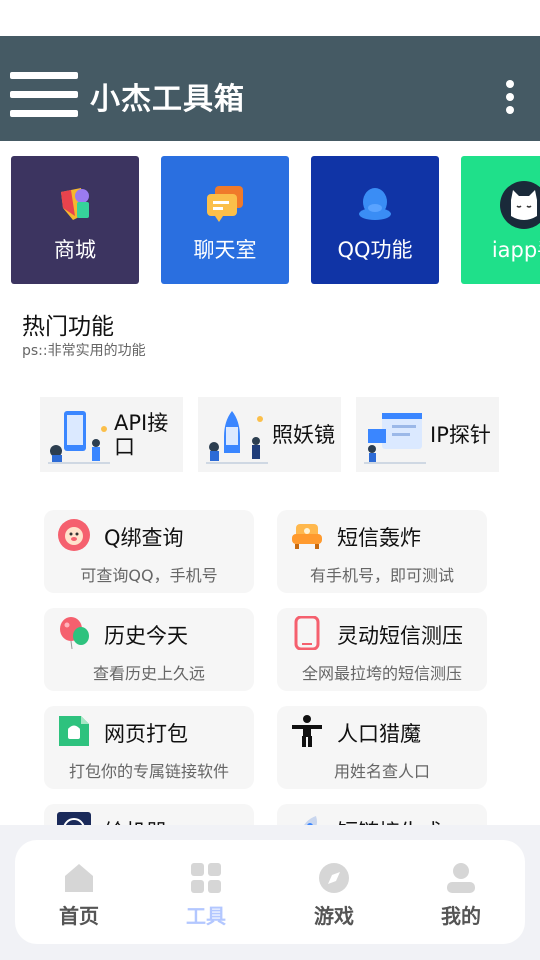 The width and height of the screenshot is (540, 960). I want to click on more-options-icon, so click(510, 98).